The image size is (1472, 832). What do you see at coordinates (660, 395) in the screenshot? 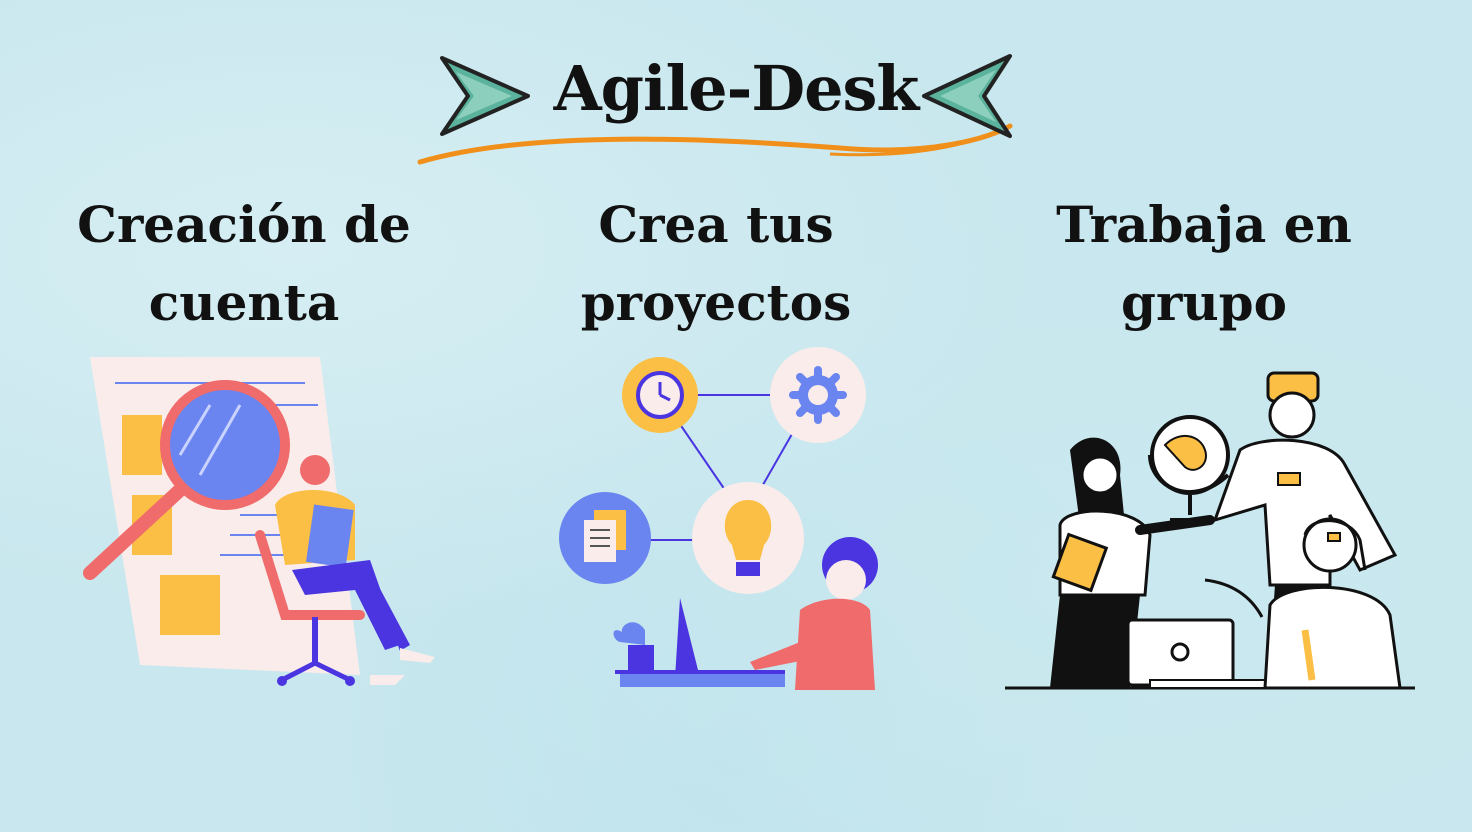
I see `clock-icon` at bounding box center [660, 395].